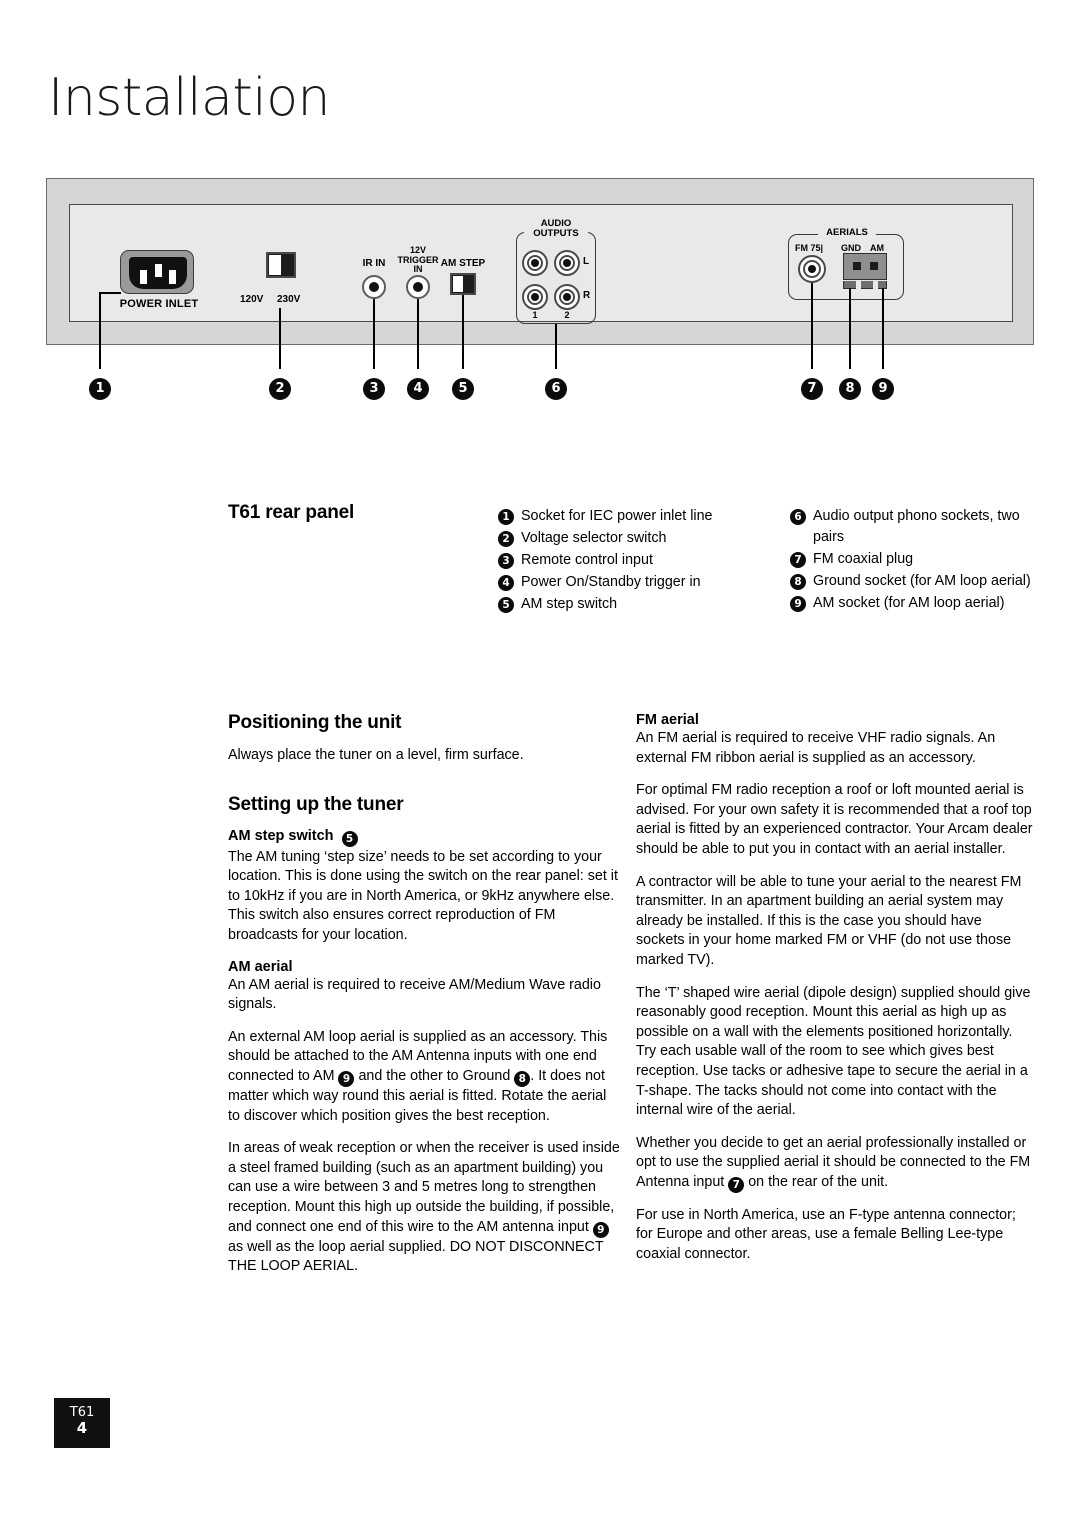 The image size is (1080, 1527). Describe the element at coordinates (189, 98) in the screenshot. I see `page-title: Installation` at that location.